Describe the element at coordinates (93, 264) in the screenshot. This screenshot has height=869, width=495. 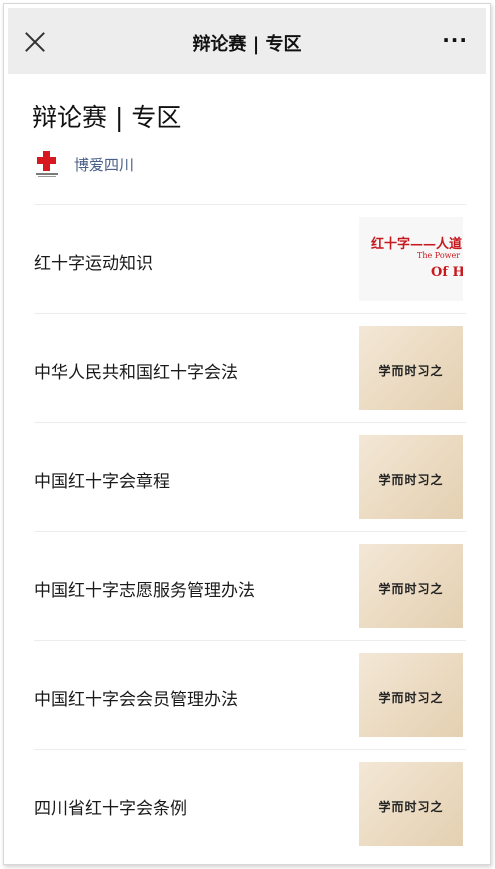
I see `article-title: 红十字运动知识` at that location.